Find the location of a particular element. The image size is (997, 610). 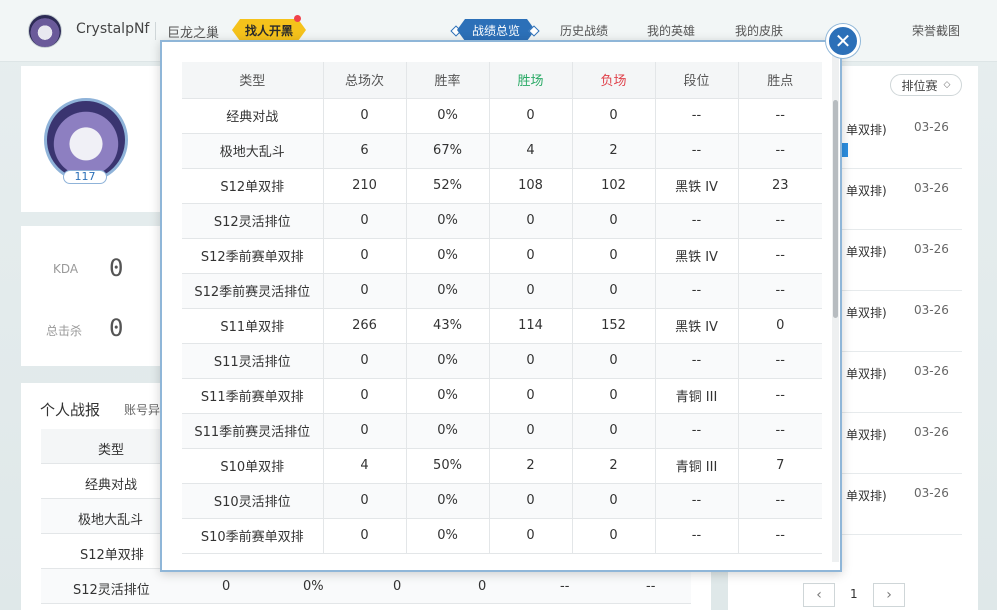

table-row: S10单双排 4 50% 2 2 青铜 III 7 is located at coordinates (502, 466).